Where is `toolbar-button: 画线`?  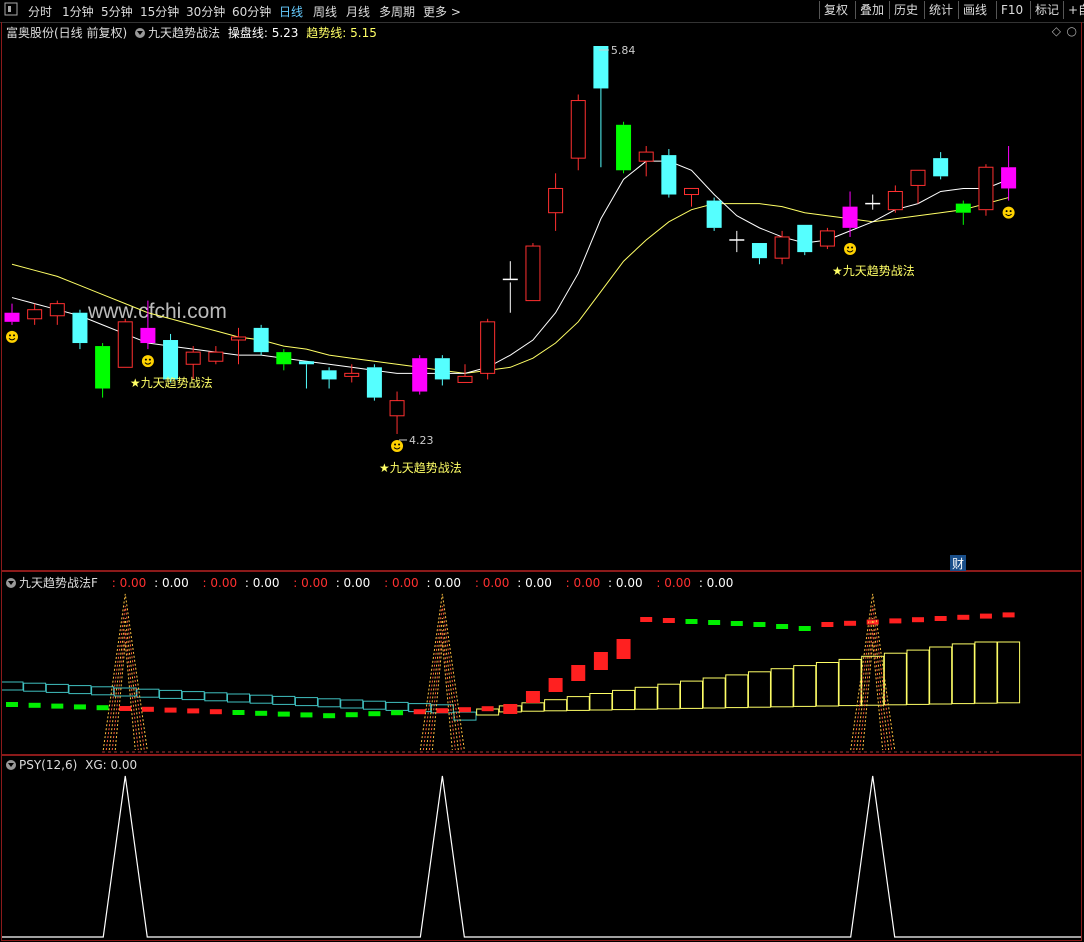
toolbar-button: 画线 is located at coordinates (974, 10).